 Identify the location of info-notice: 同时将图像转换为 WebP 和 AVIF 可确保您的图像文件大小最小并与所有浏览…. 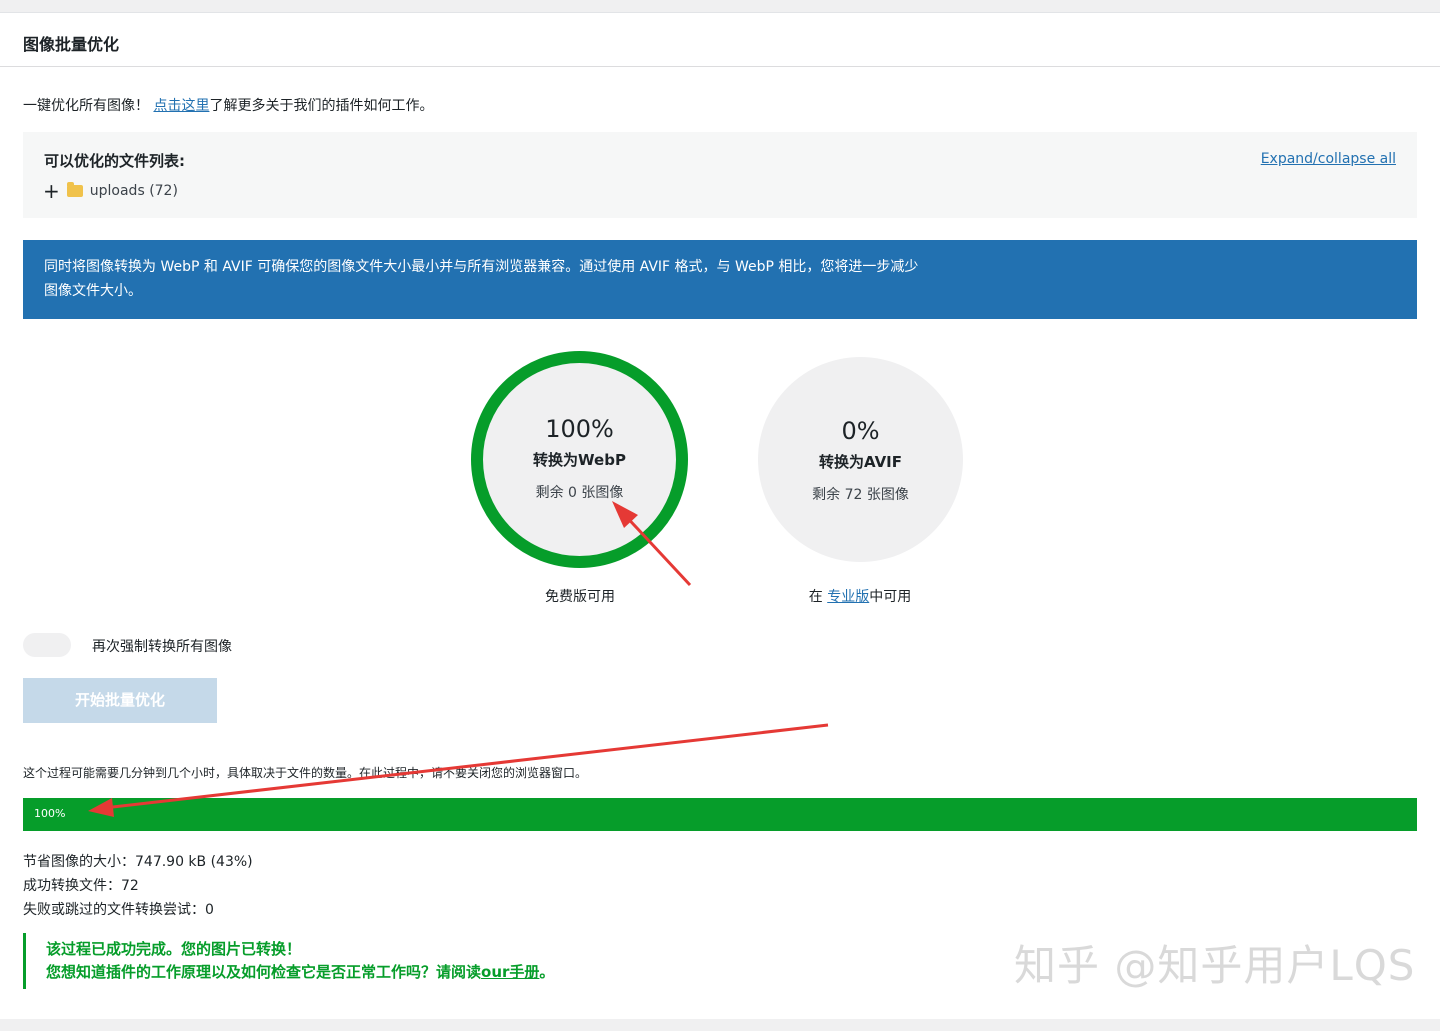
(720, 279).